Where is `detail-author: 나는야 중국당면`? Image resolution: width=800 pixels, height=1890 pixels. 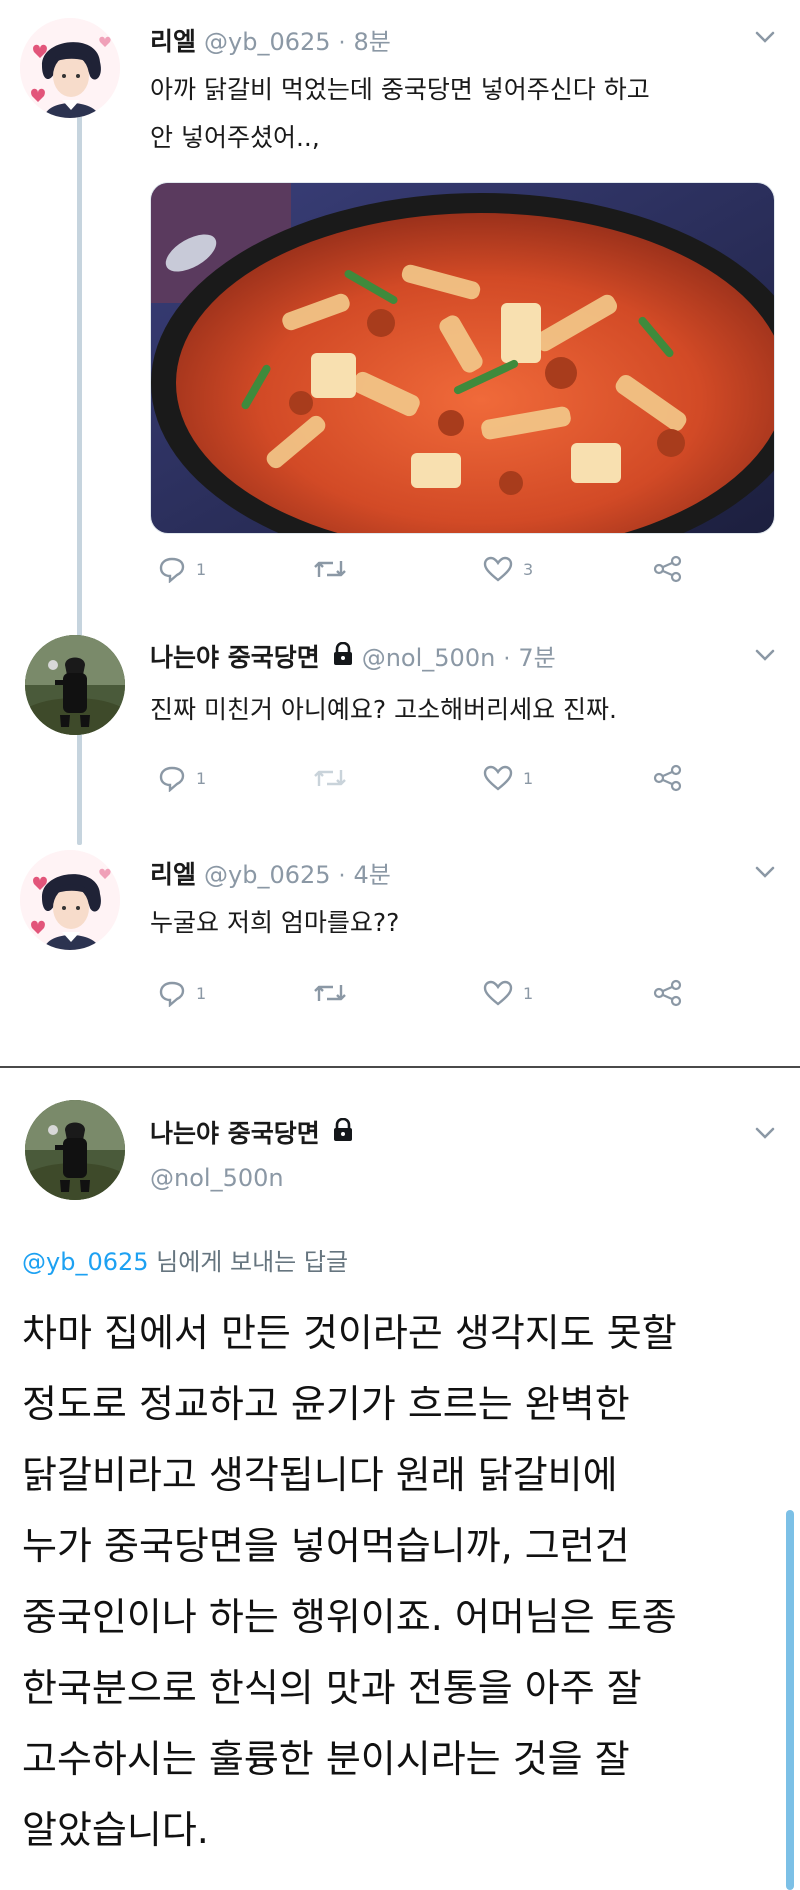 detail-author: 나는야 중국당면 is located at coordinates (252, 1132).